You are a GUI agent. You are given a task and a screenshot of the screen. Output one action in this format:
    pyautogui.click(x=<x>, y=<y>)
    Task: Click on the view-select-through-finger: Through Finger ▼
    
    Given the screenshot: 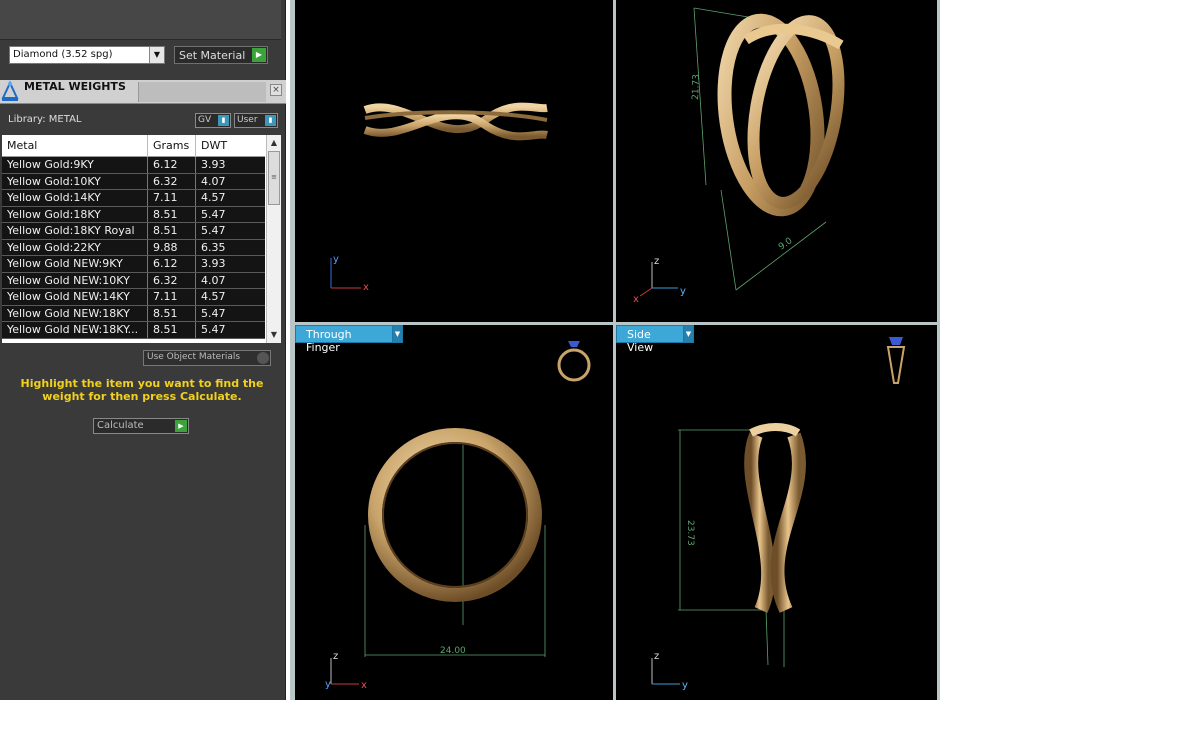 What is the action you would take?
    pyautogui.click(x=349, y=339)
    